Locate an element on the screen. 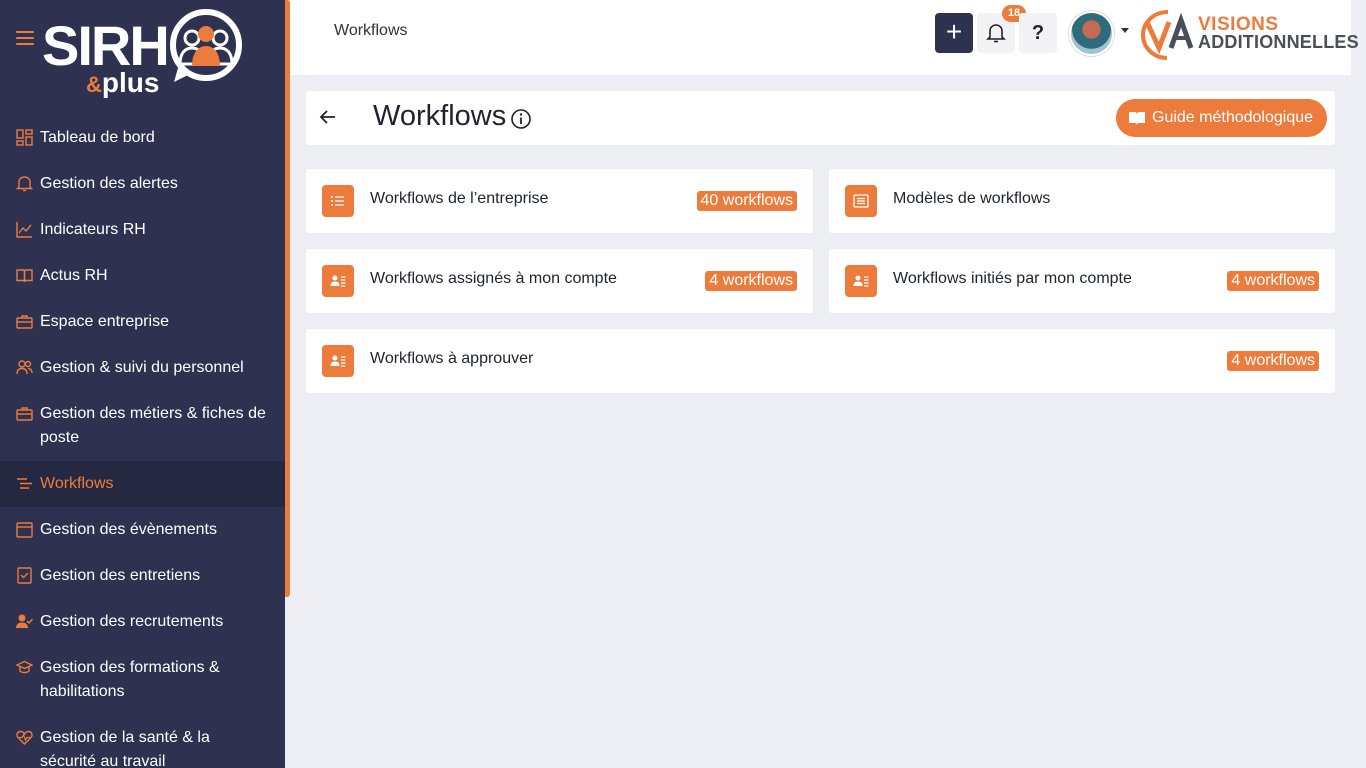 This screenshot has height=768, width=1366. sidebar-item-indicateurs: Indicateurs RH is located at coordinates (142, 230).